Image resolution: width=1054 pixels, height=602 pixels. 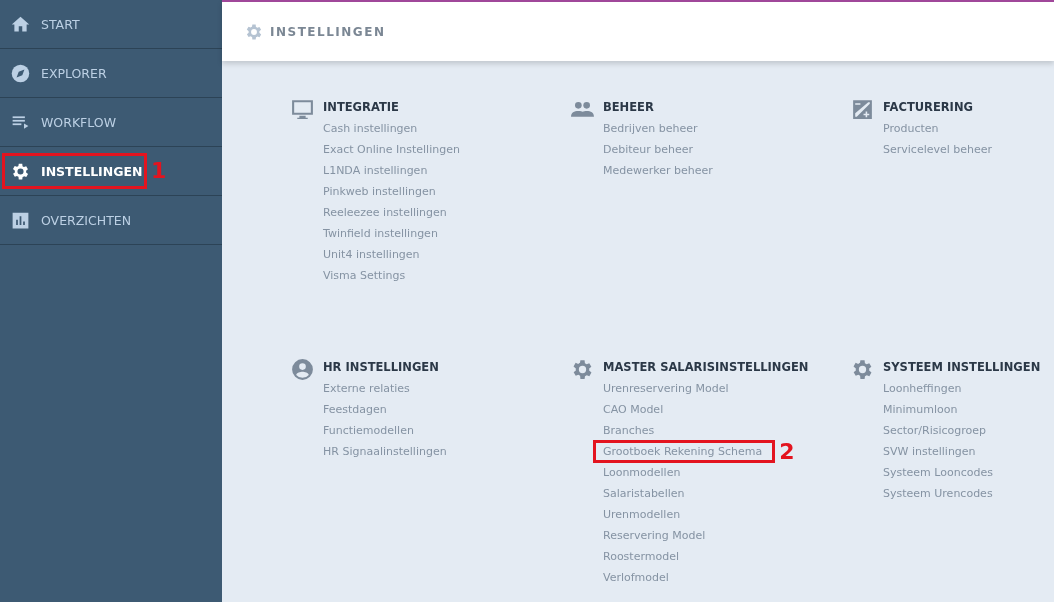 What do you see at coordinates (658, 170) in the screenshot?
I see `settings-link: Medewerker beheer` at bounding box center [658, 170].